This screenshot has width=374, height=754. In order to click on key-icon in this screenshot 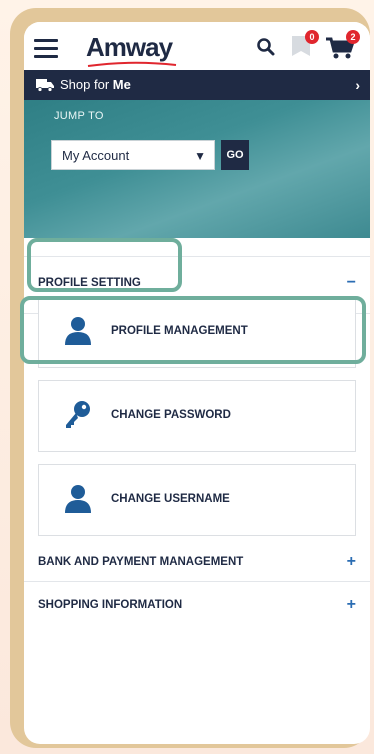, I will do `click(78, 414)`.